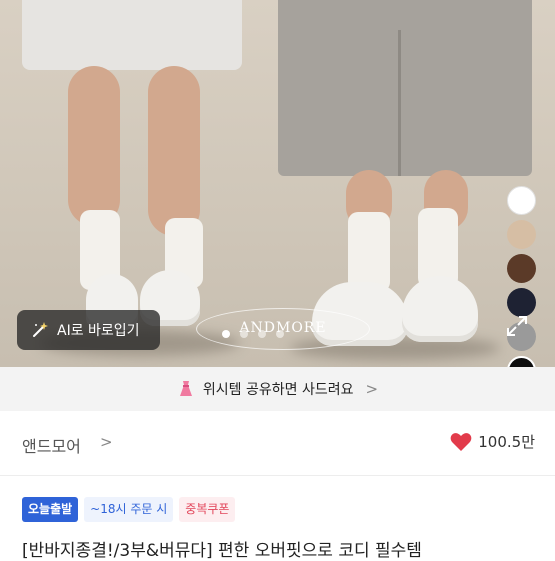 The image size is (555, 561). I want to click on sock, so click(369, 252).